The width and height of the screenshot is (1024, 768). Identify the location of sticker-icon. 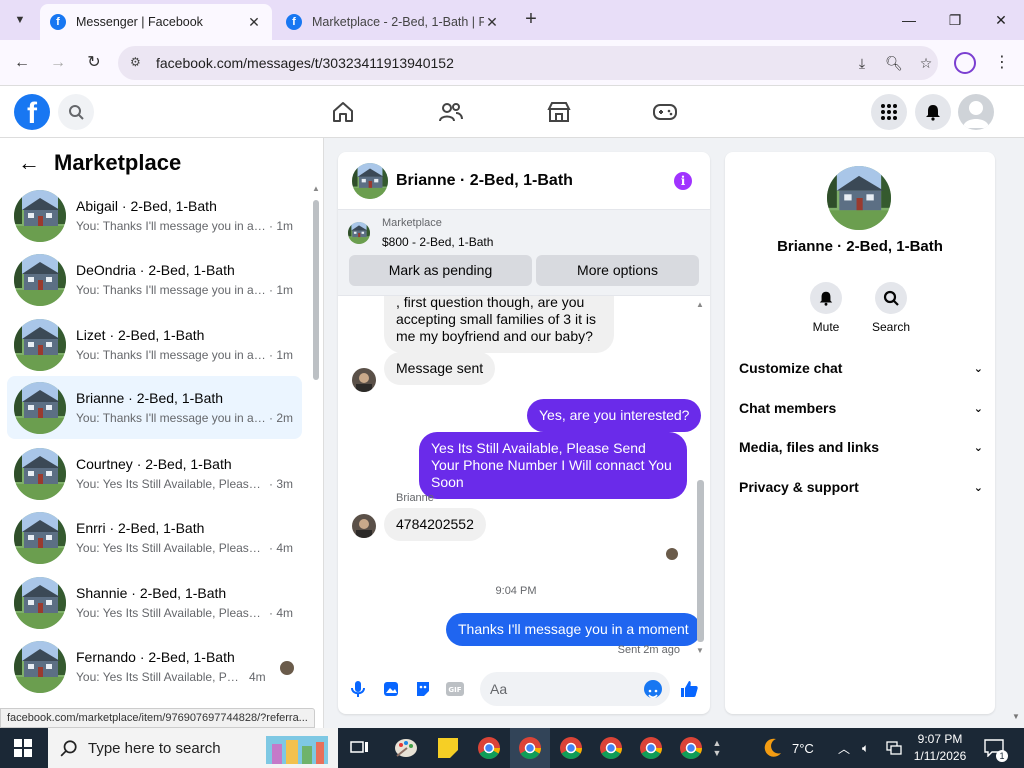
(423, 689).